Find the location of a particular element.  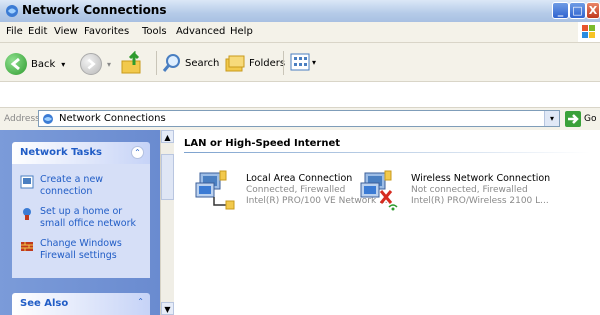

task-label: Create a new connection is located at coordinates (72, 185).